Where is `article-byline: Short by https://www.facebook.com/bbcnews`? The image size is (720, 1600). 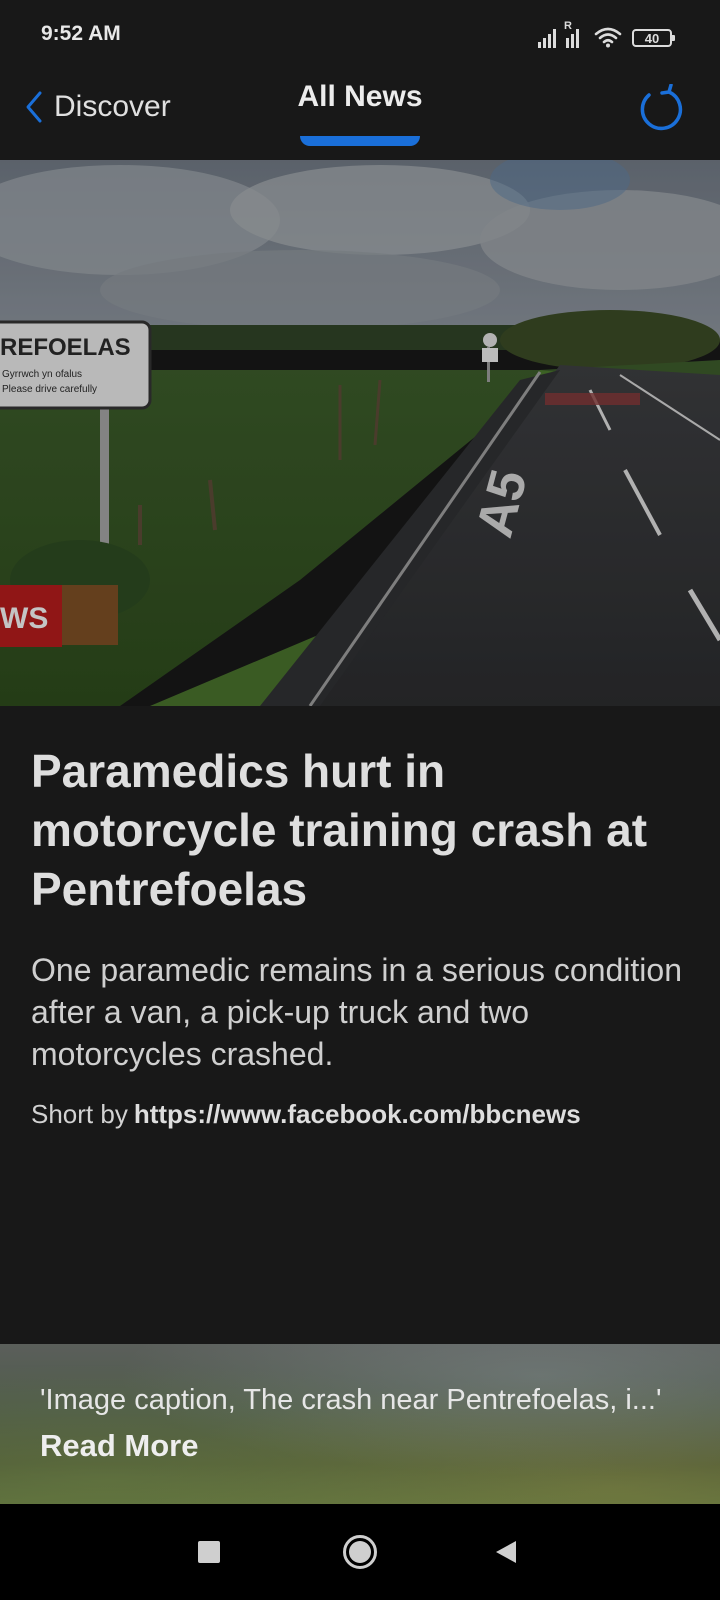 article-byline: Short by https://www.facebook.com/bbcnews is located at coordinates (361, 1114).